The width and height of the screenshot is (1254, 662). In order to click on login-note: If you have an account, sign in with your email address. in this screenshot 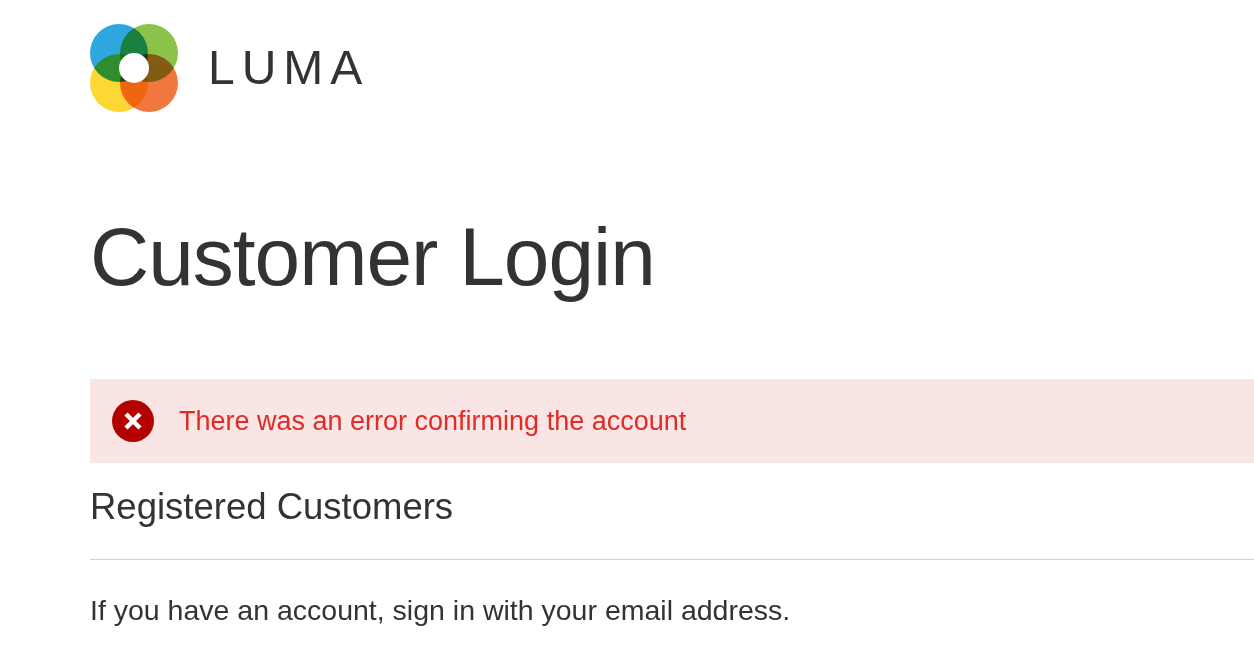, I will do `click(441, 609)`.